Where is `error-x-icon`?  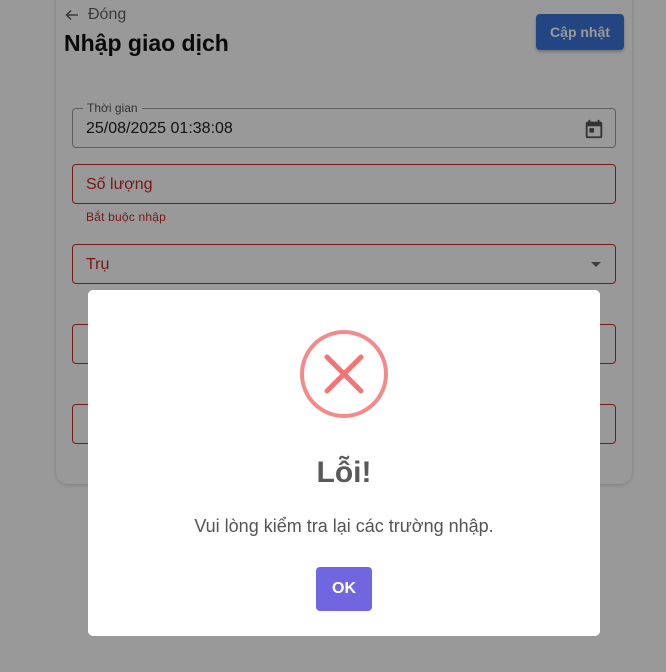 error-x-icon is located at coordinates (344, 374).